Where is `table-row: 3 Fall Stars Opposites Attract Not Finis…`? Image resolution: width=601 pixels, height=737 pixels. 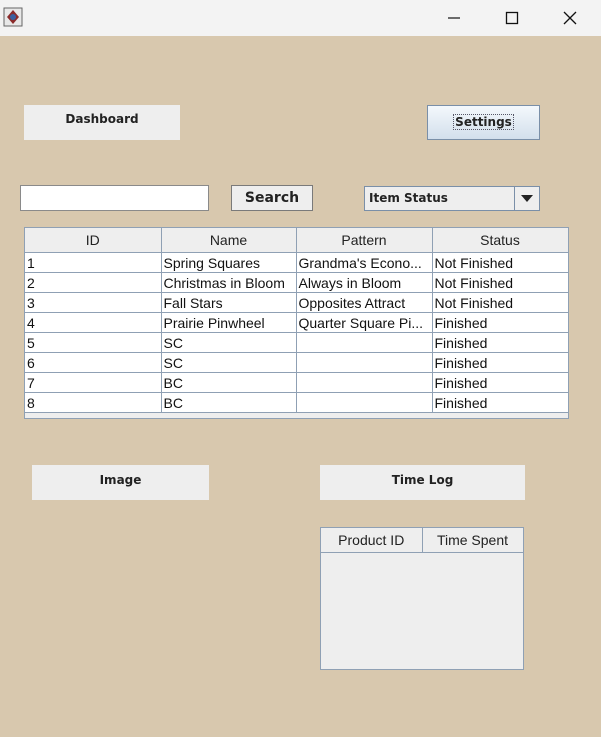 table-row: 3 Fall Stars Opposites Attract Not Finis… is located at coordinates (297, 302).